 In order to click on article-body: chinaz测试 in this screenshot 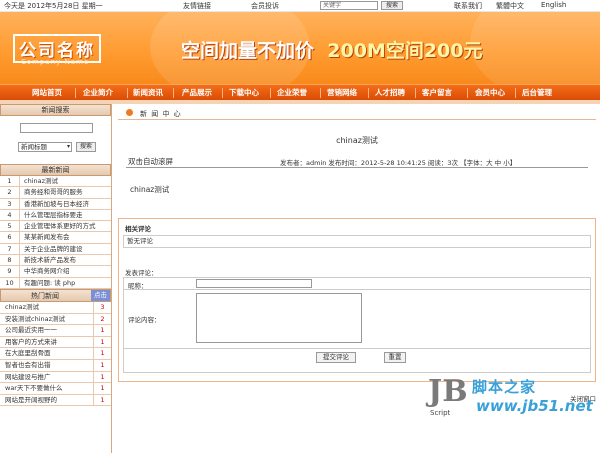, I will do `click(150, 189)`.